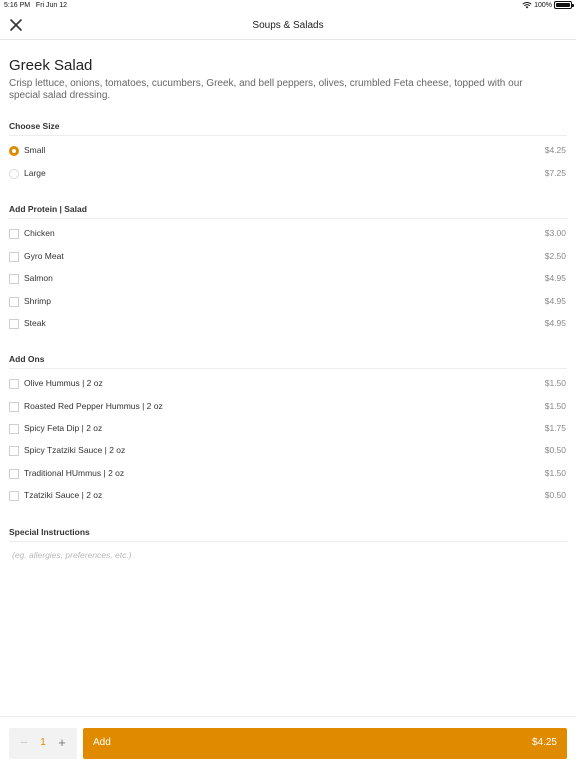  What do you see at coordinates (49, 532) in the screenshot?
I see `instructions-section-title: Special Instructions` at bounding box center [49, 532].